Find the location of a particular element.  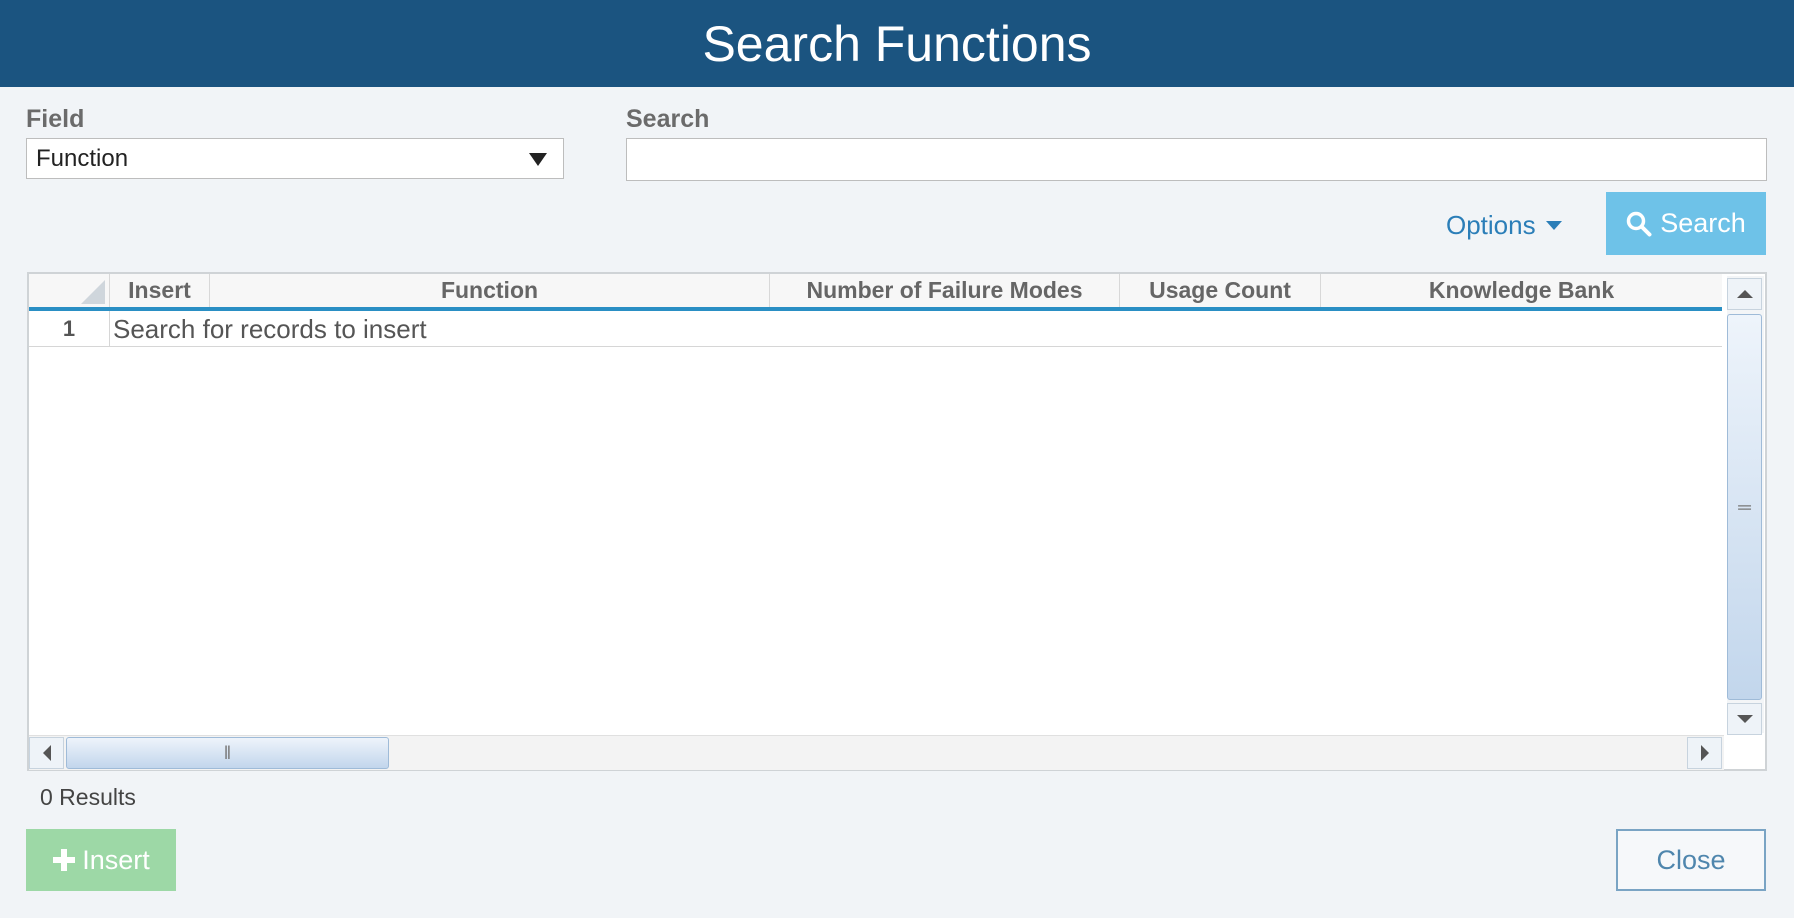

vertical-scroll-thumb: ═ is located at coordinates (1744, 507).